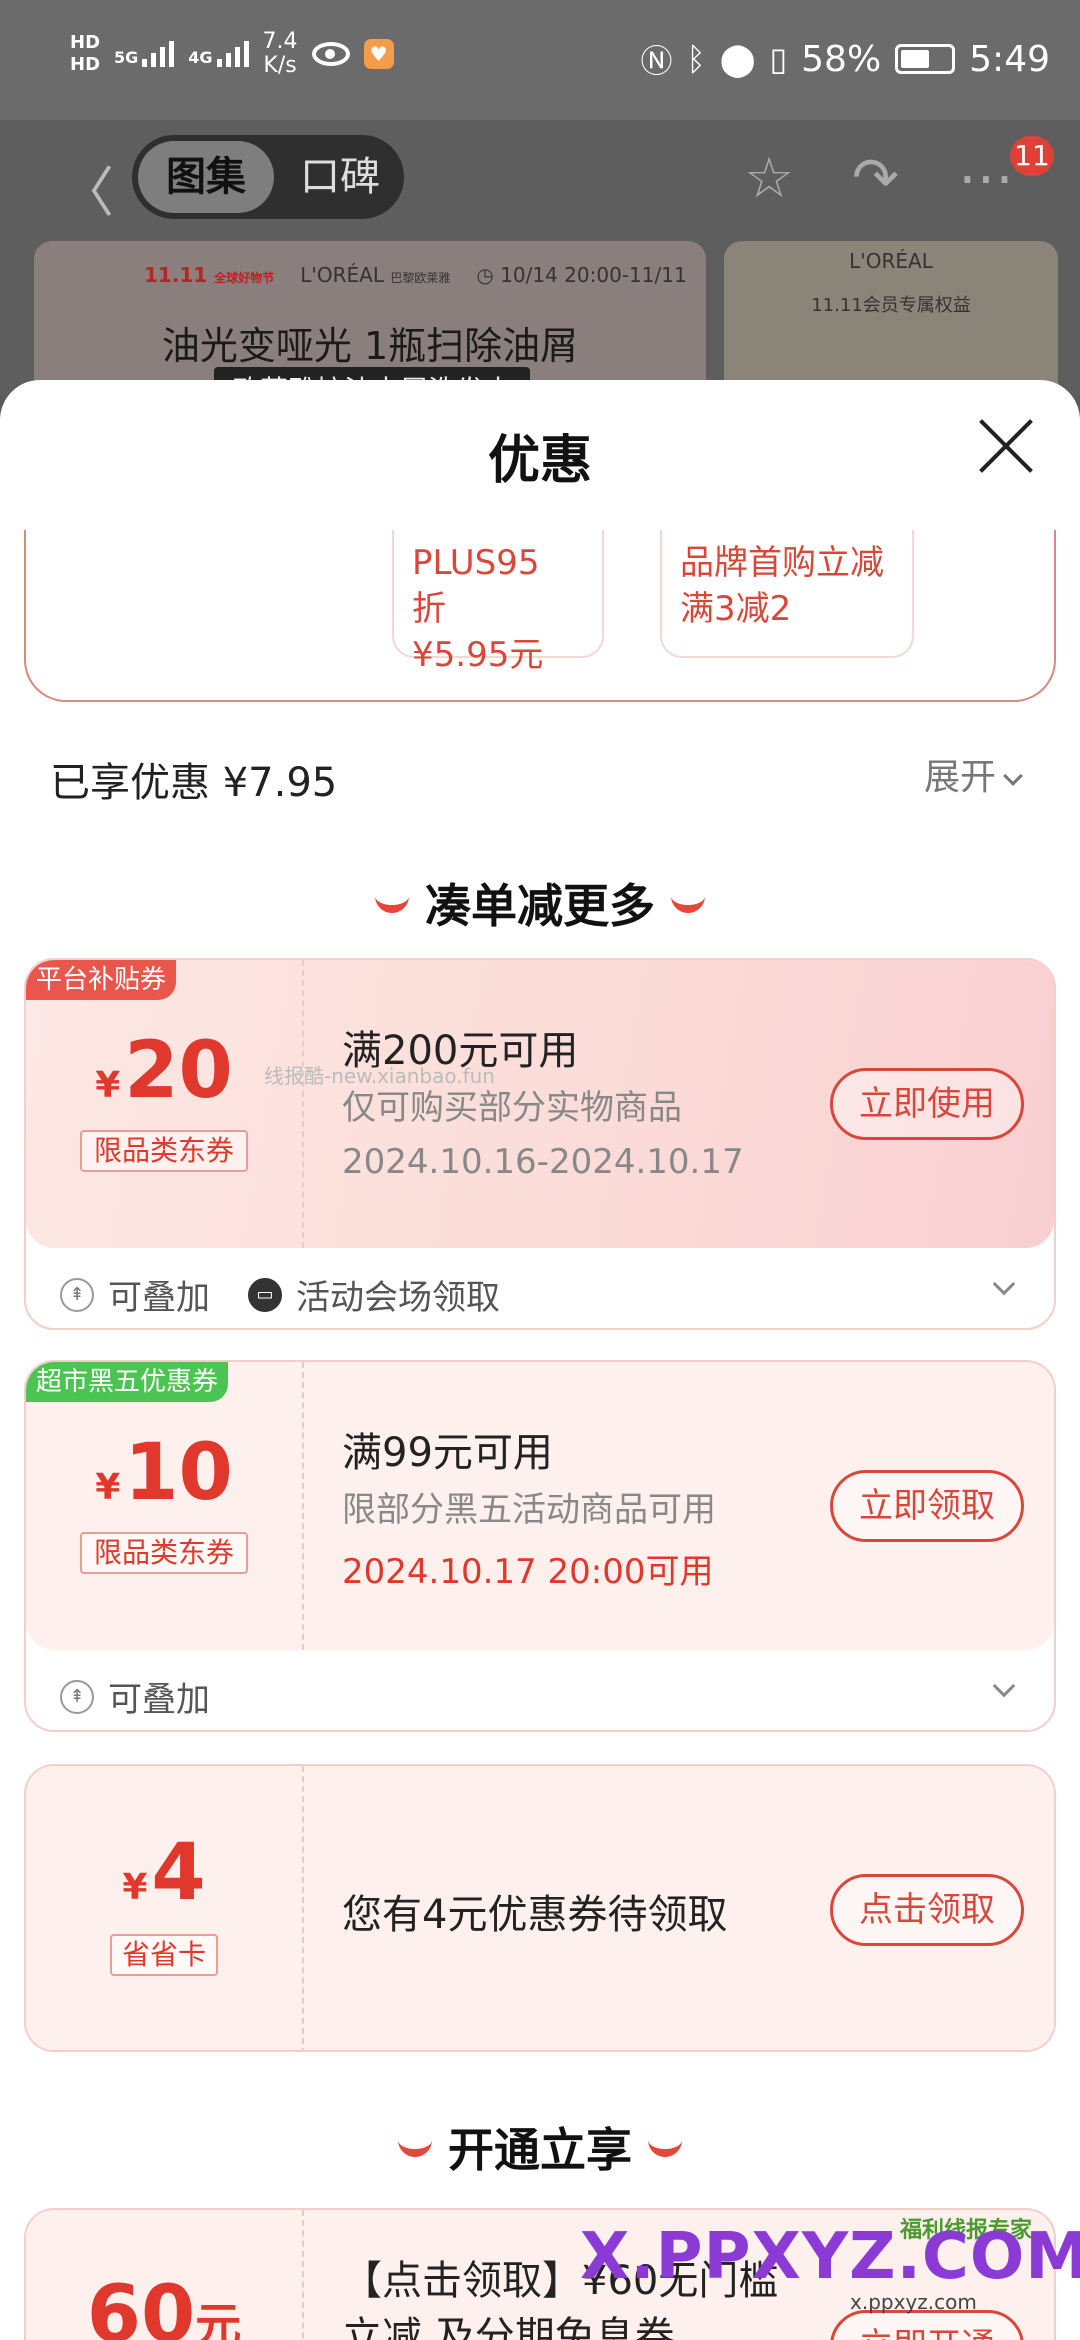  Describe the element at coordinates (540, 177) in the screenshot. I see `top-nav-bar: 〈 图集 口碑 ☆ ↷ ⋯ 11` at that location.